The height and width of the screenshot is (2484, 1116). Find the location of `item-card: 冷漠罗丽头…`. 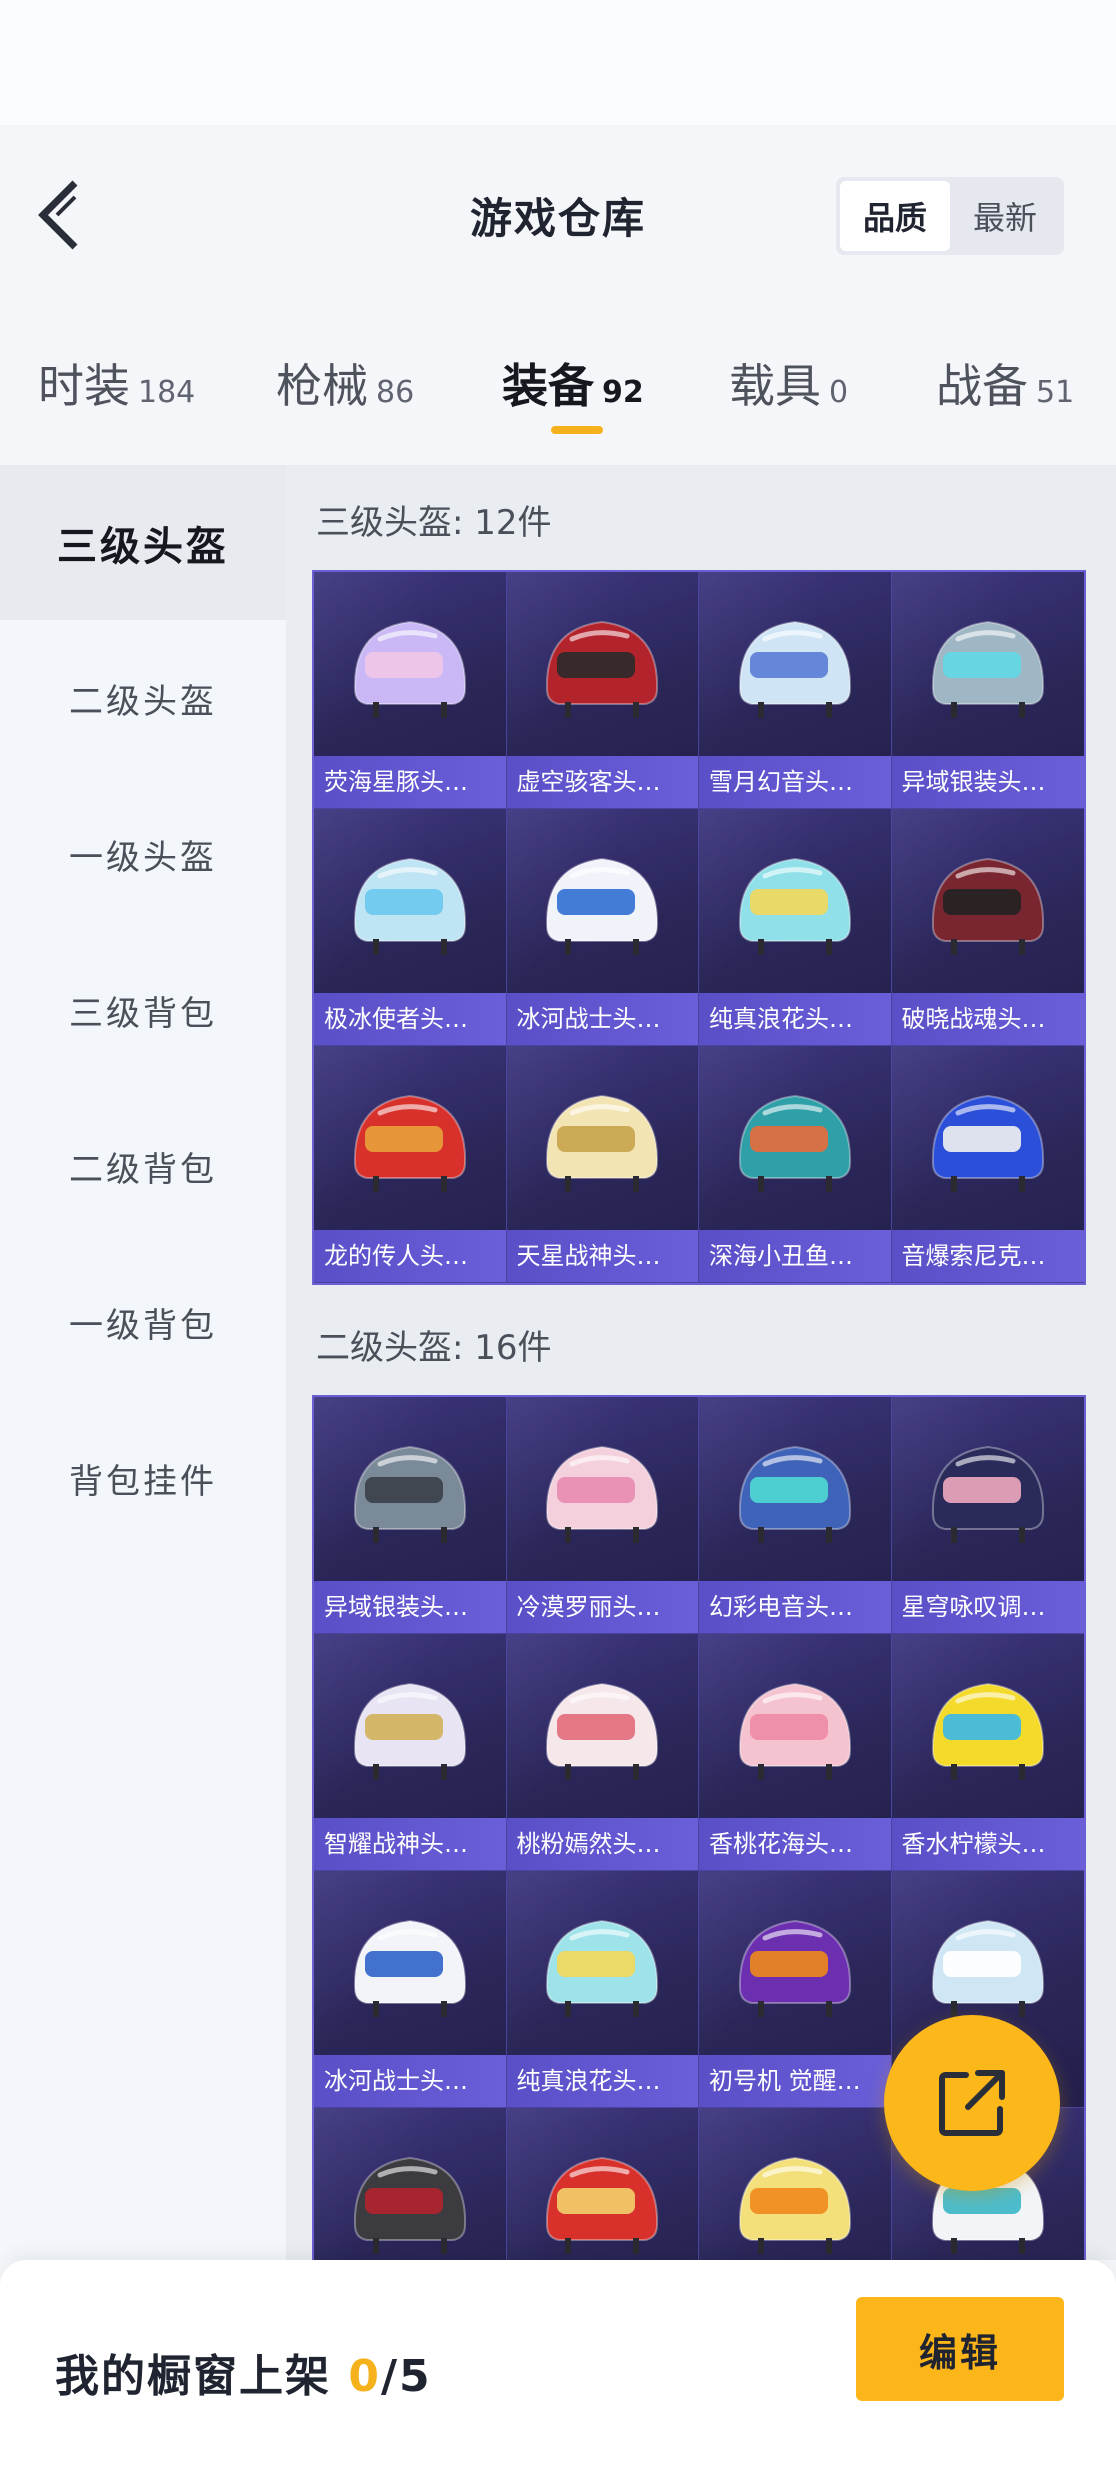

item-card: 冷漠罗丽头… is located at coordinates (602, 1515).